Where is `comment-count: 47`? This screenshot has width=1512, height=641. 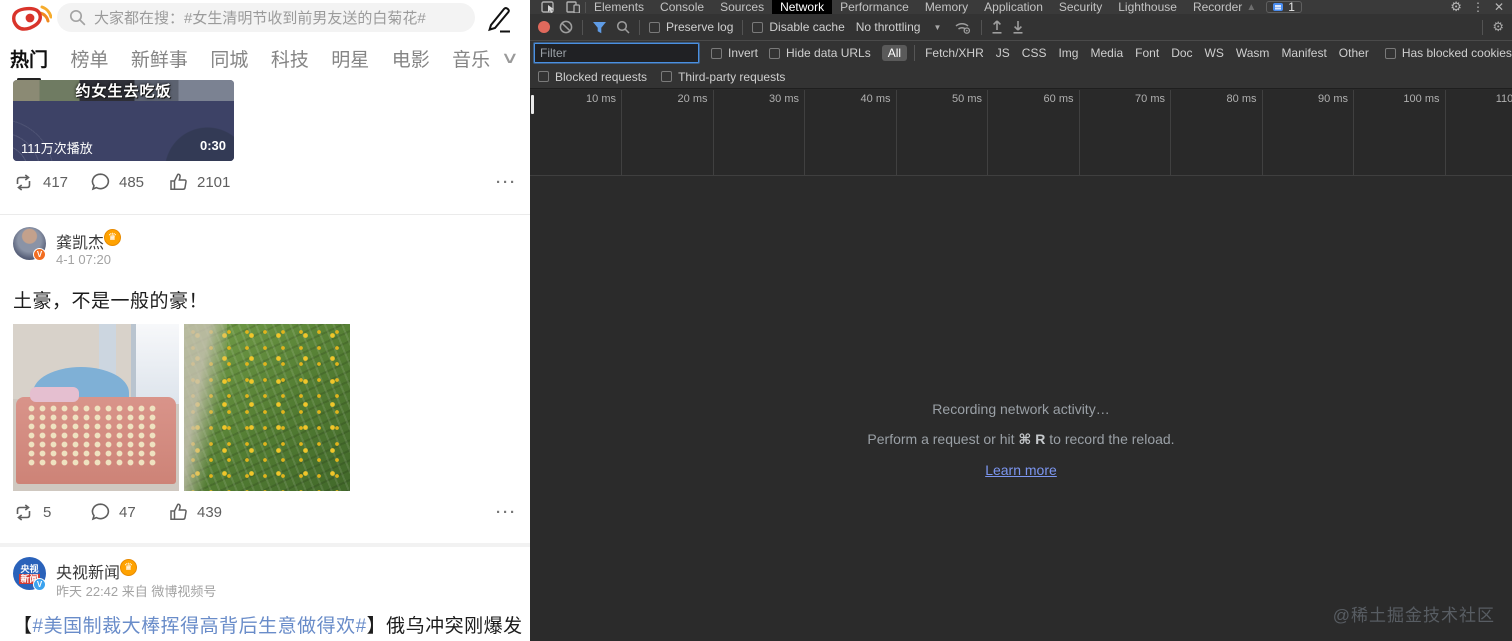
comment-count: 47 is located at coordinates (127, 512).